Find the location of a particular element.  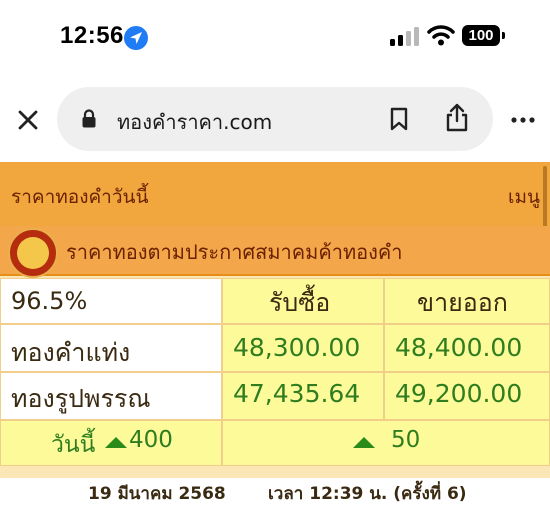

lock-icon is located at coordinates (89, 121).